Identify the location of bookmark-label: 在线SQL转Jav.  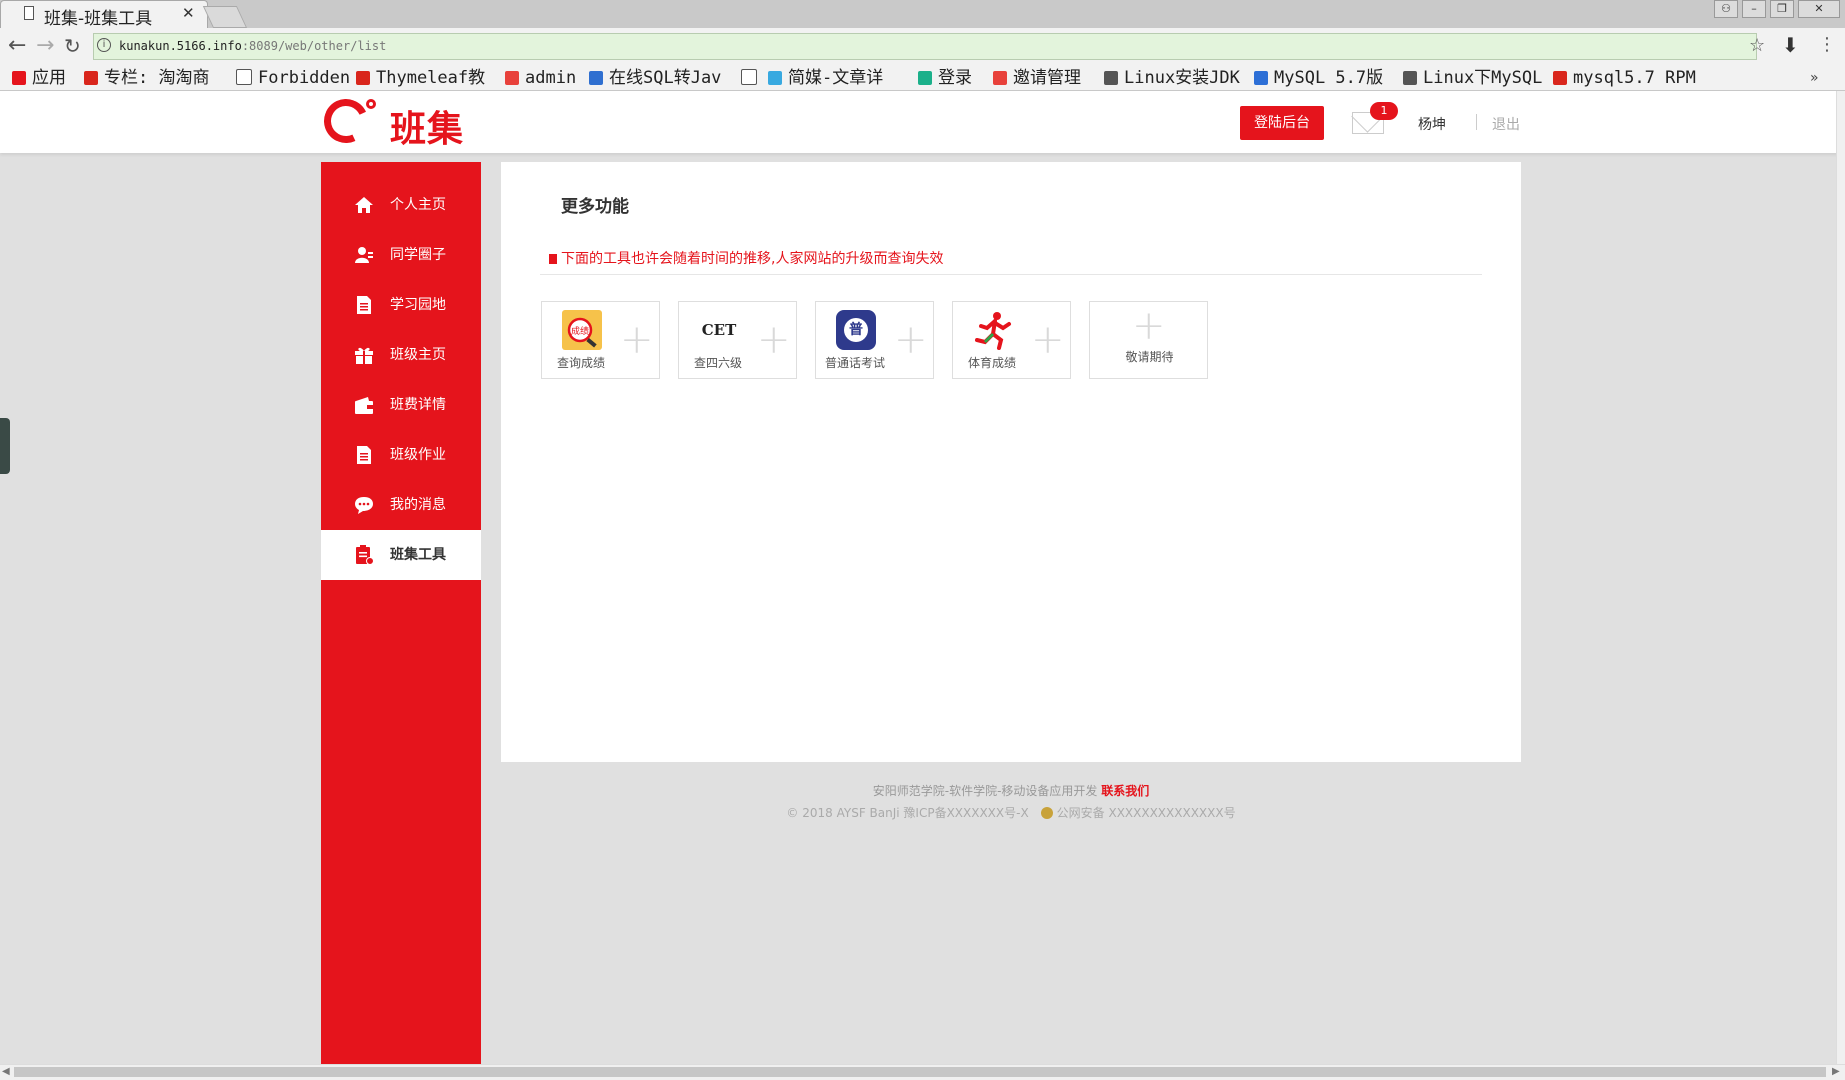
(665, 78).